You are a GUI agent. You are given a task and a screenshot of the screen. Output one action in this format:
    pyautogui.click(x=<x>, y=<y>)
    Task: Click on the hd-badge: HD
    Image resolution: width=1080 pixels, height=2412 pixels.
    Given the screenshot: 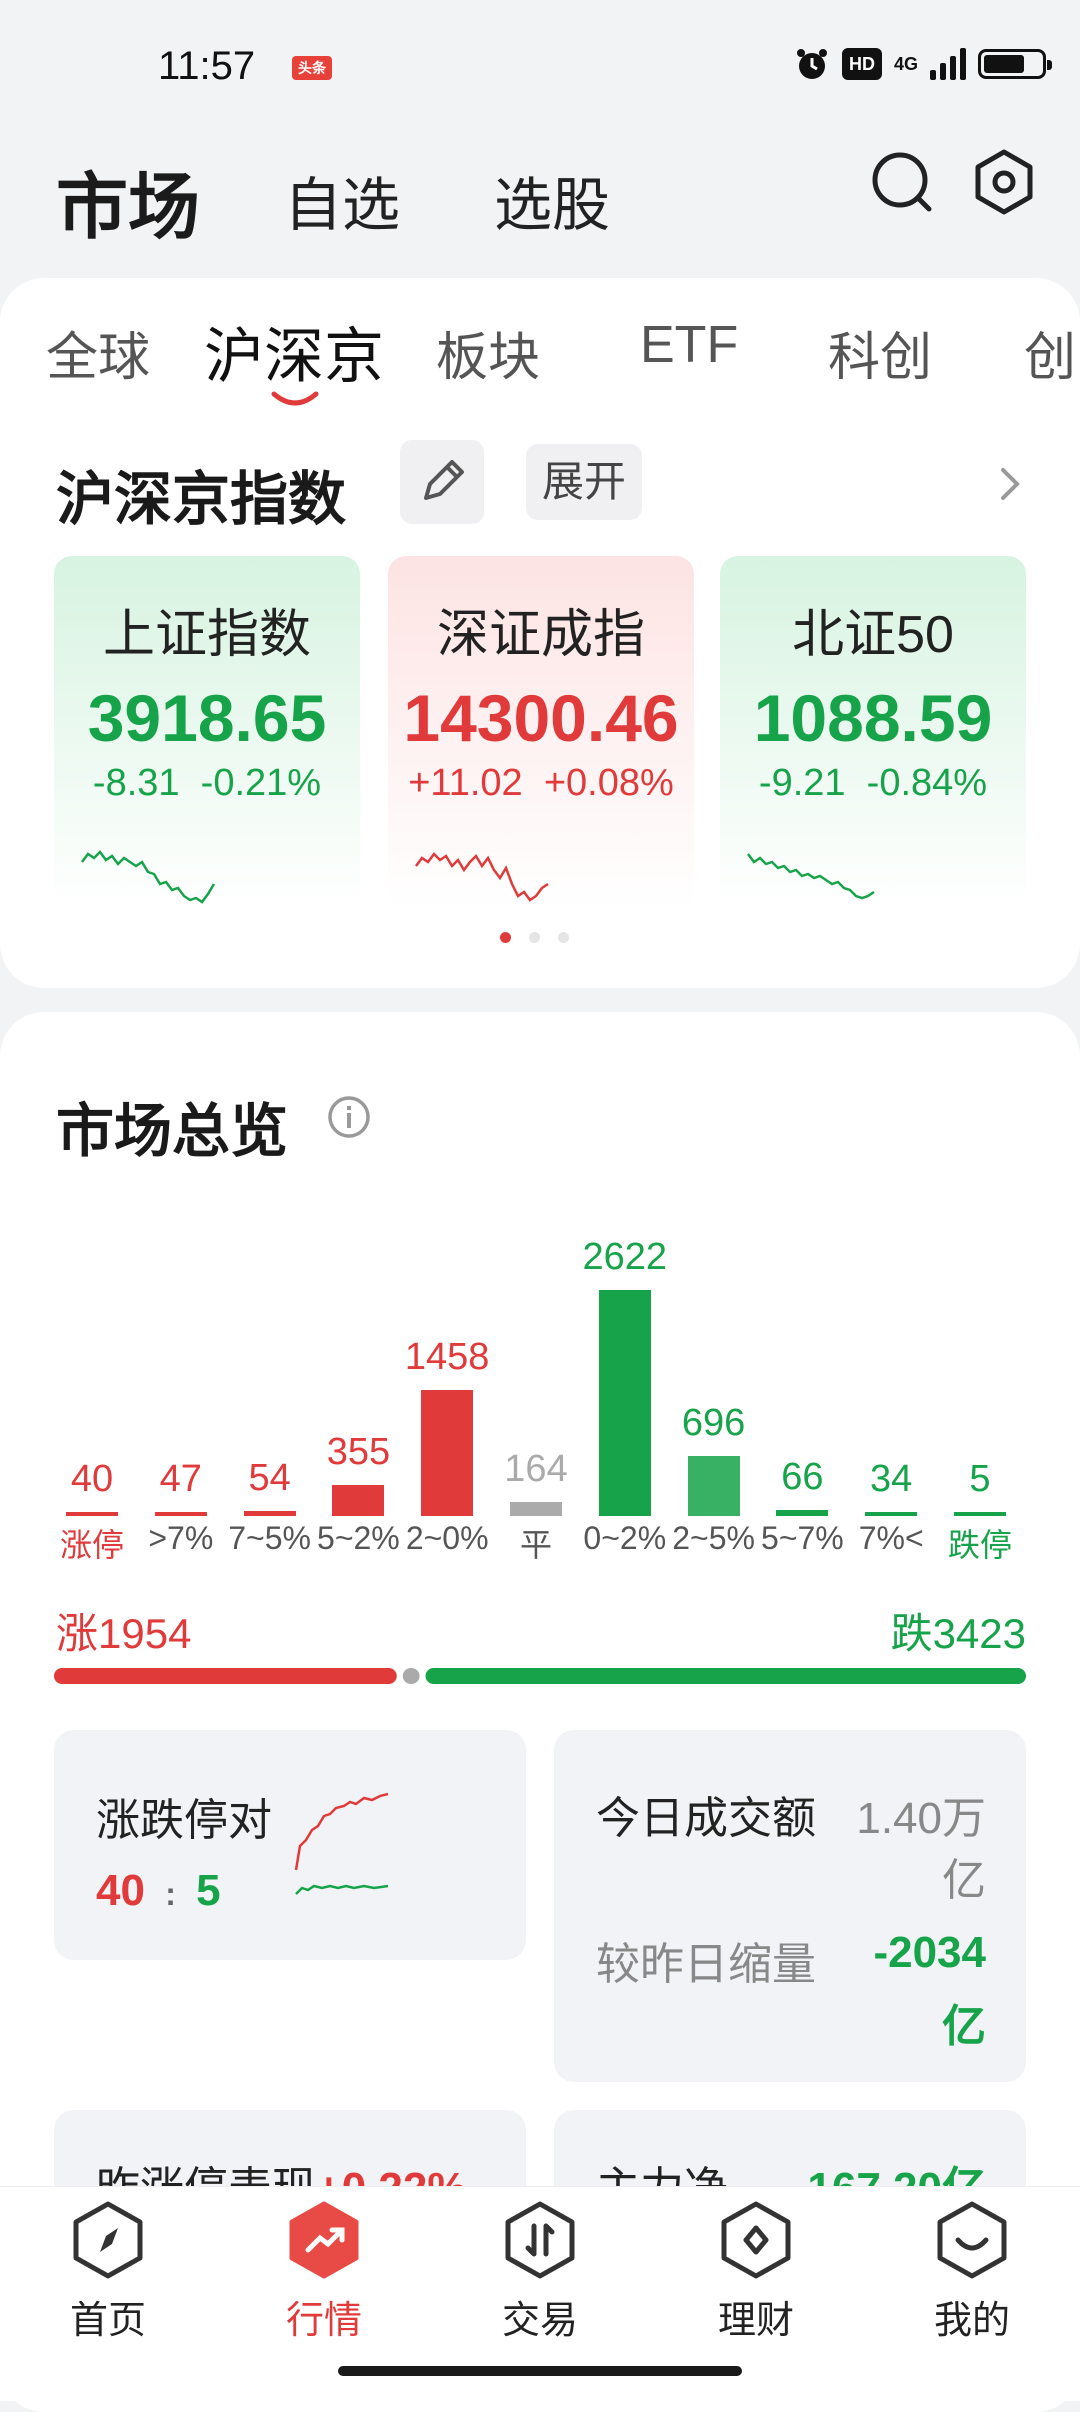 What is the action you would take?
    pyautogui.click(x=861, y=64)
    